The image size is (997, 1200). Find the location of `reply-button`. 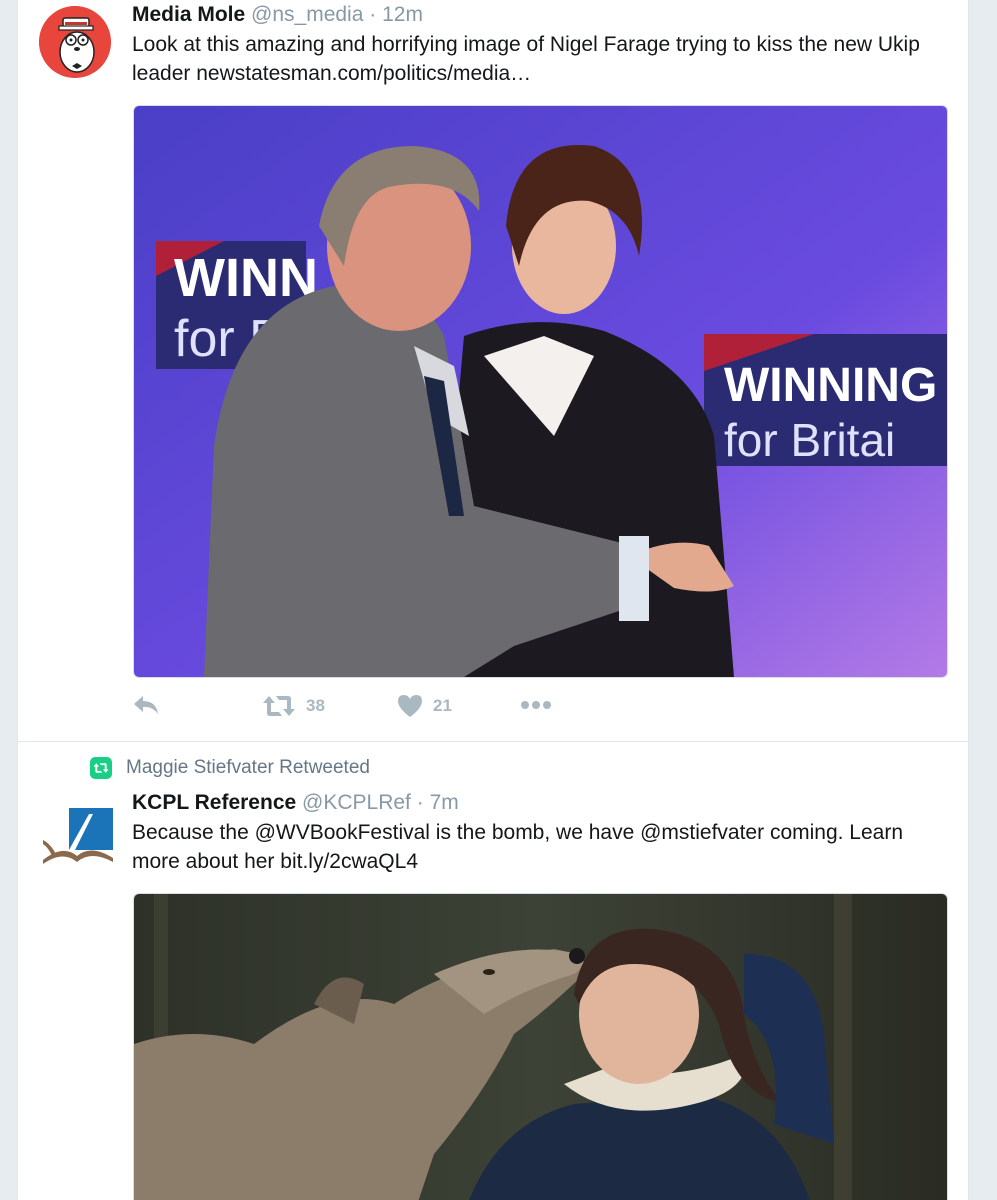

reply-button is located at coordinates (146, 705).